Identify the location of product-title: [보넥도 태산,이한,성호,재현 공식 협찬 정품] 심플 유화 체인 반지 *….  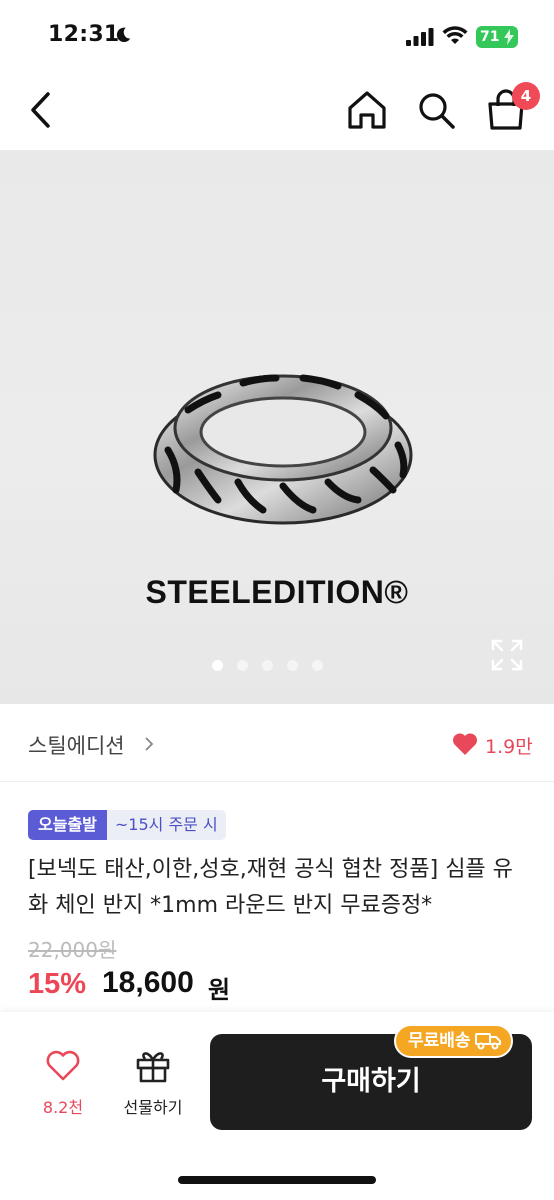
(270, 887).